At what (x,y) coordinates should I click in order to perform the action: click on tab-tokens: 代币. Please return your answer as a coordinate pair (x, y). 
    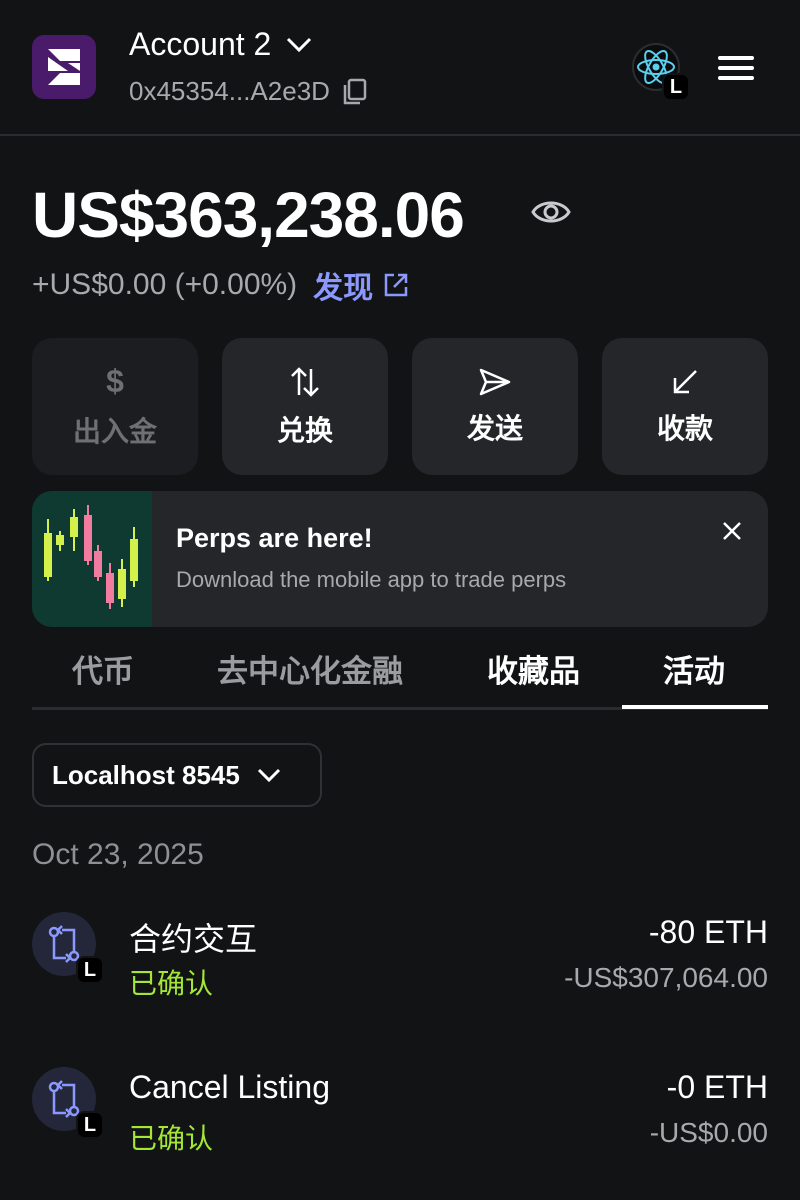
    Looking at the image, I should click on (103, 668).